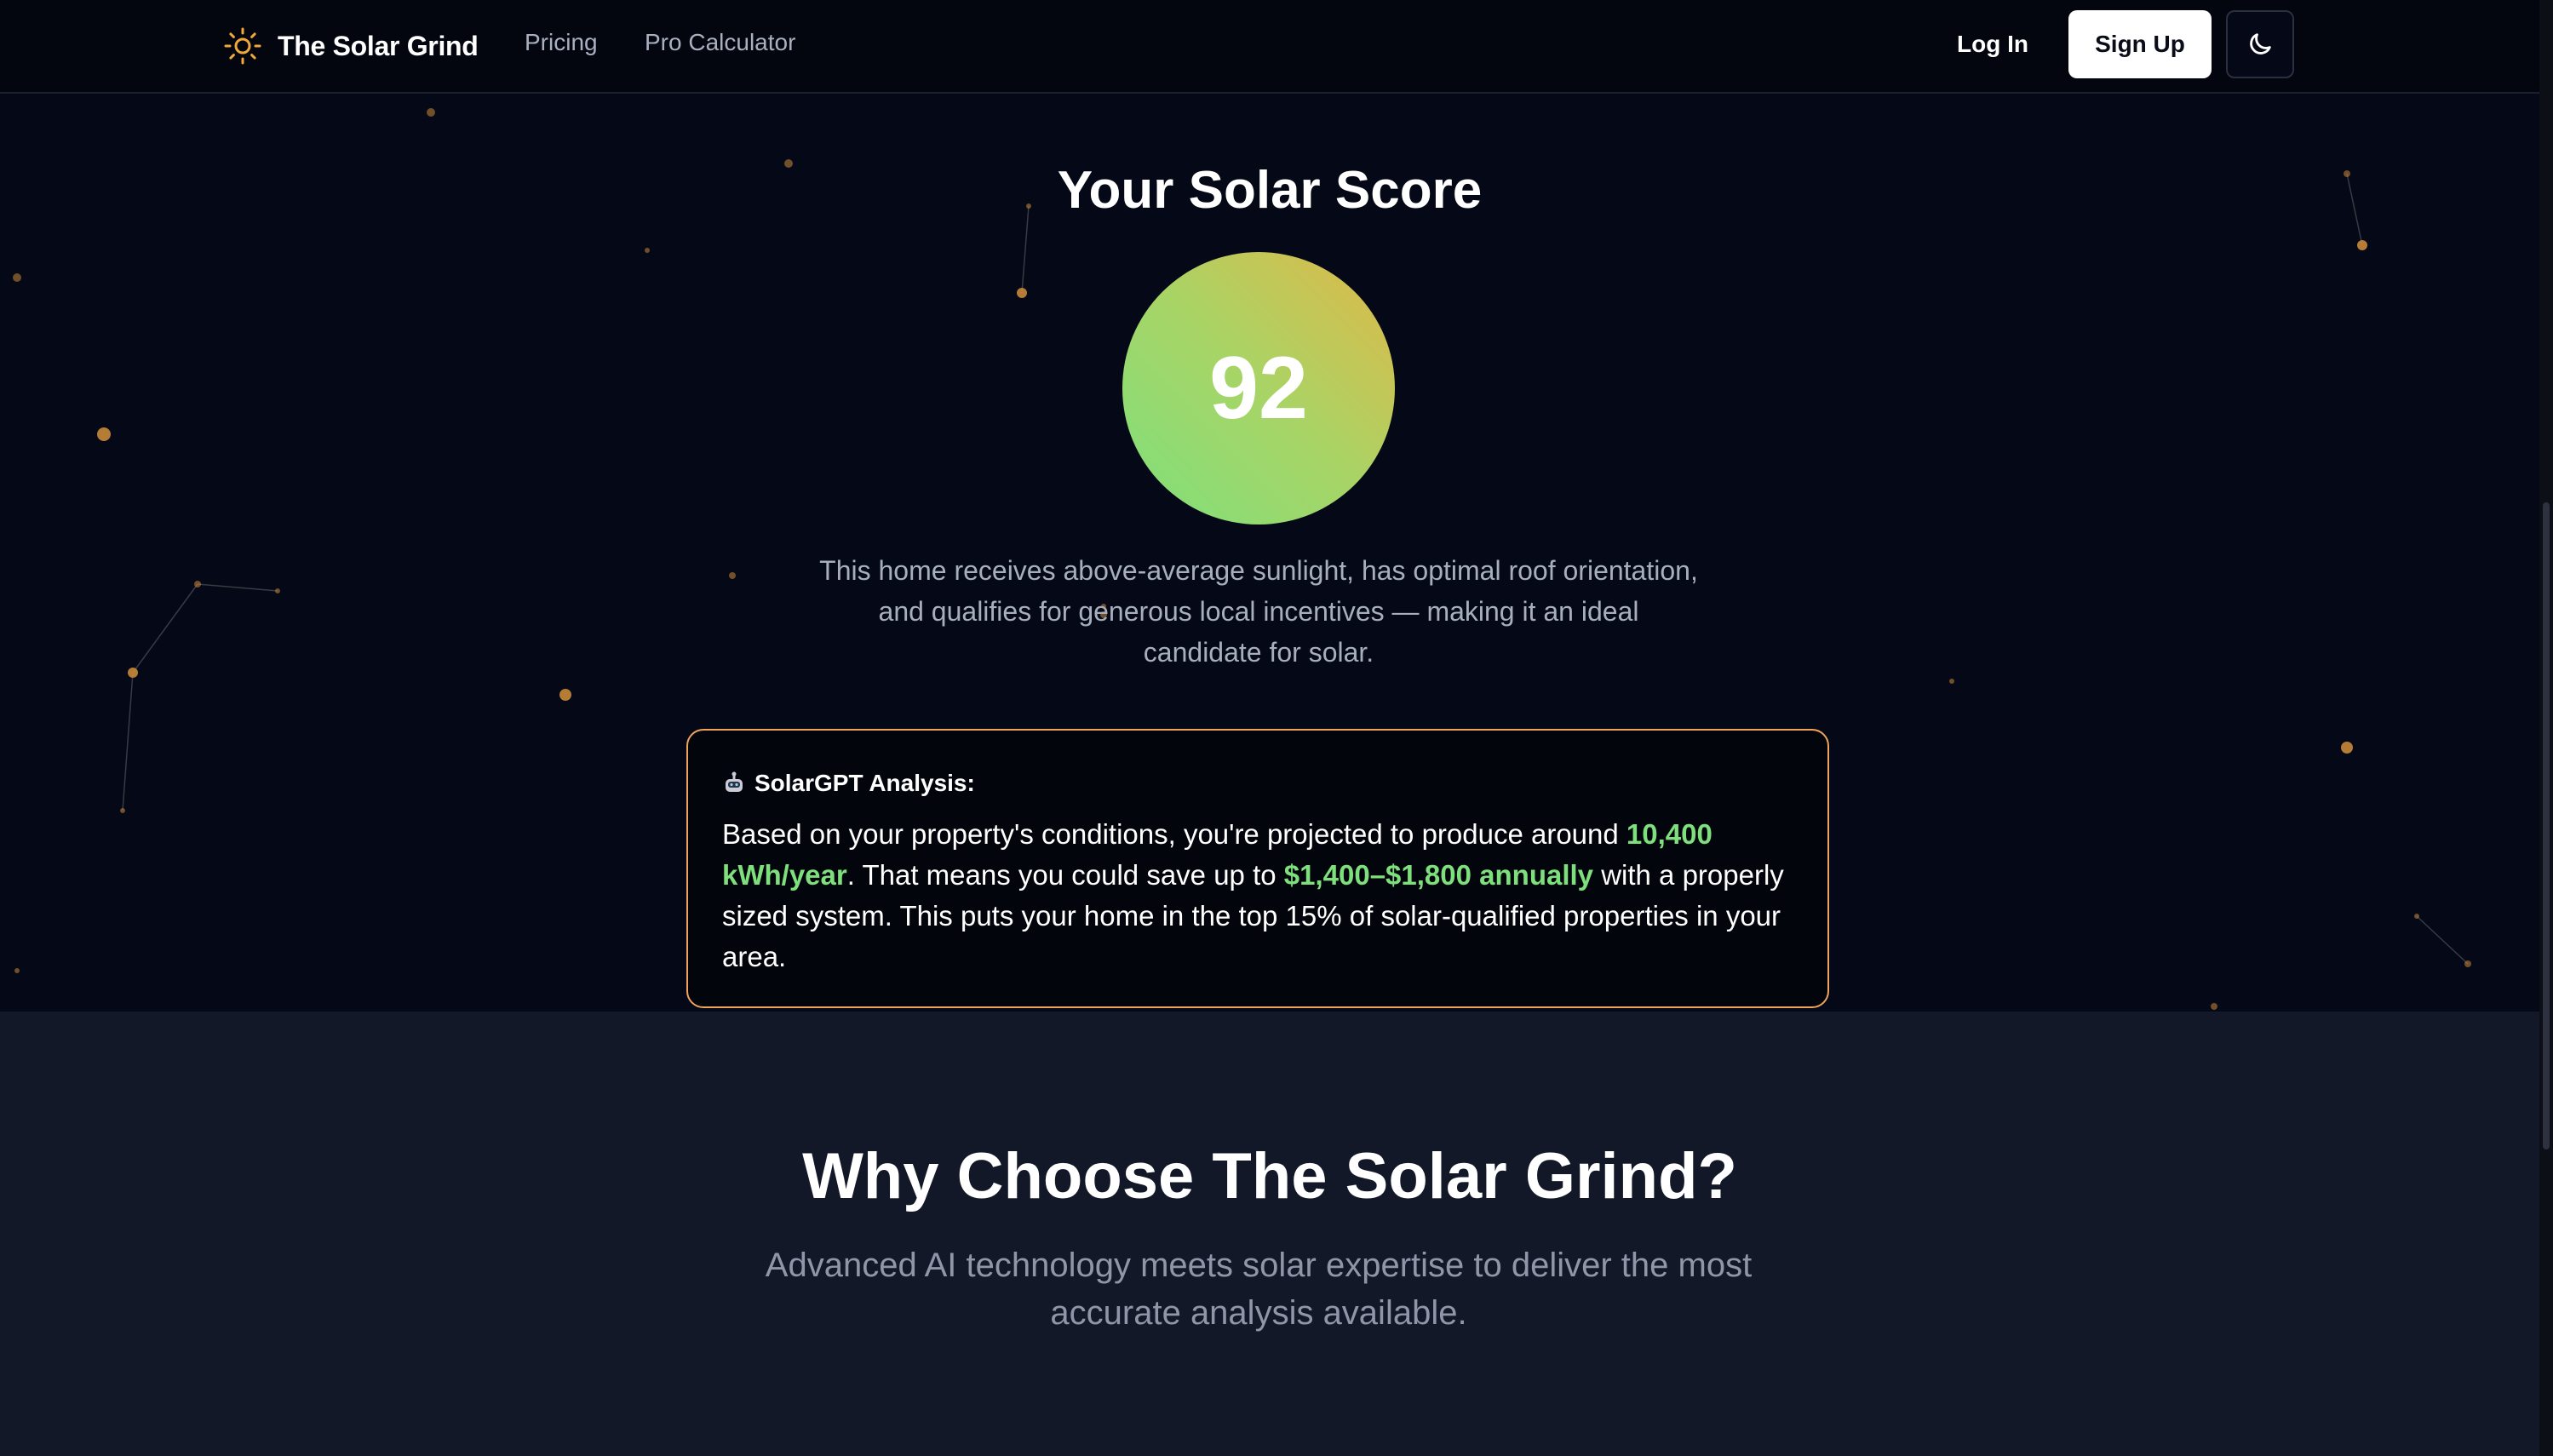 The width and height of the screenshot is (2553, 1456). I want to click on score-title: Your Solar Score, so click(1270, 191).